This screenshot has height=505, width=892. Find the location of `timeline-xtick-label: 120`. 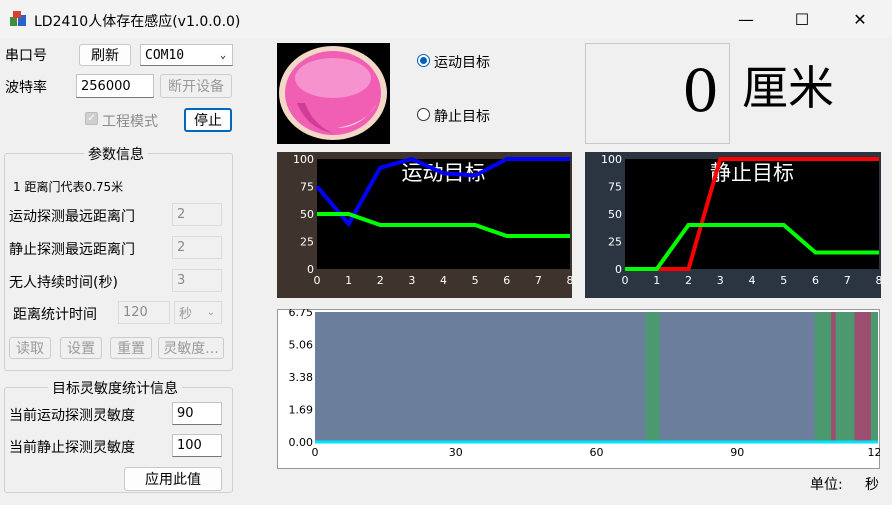

timeline-xtick-label: 120 is located at coordinates (874, 452).